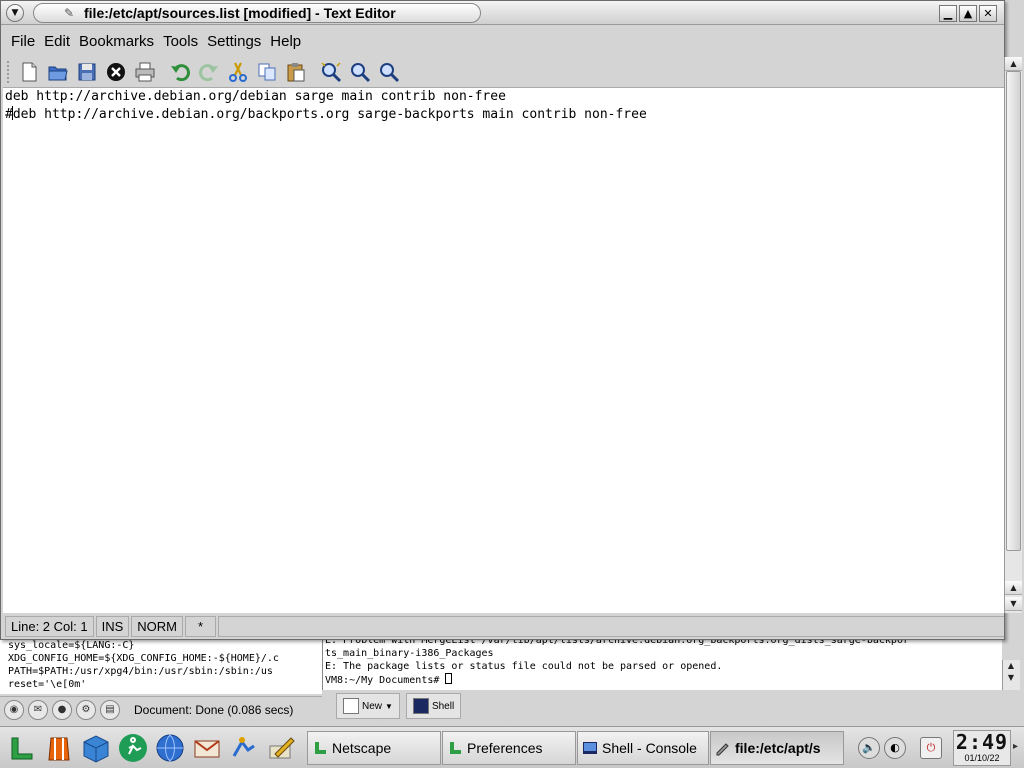  What do you see at coordinates (234, 41) in the screenshot?
I see `menu-settings: Settings` at bounding box center [234, 41].